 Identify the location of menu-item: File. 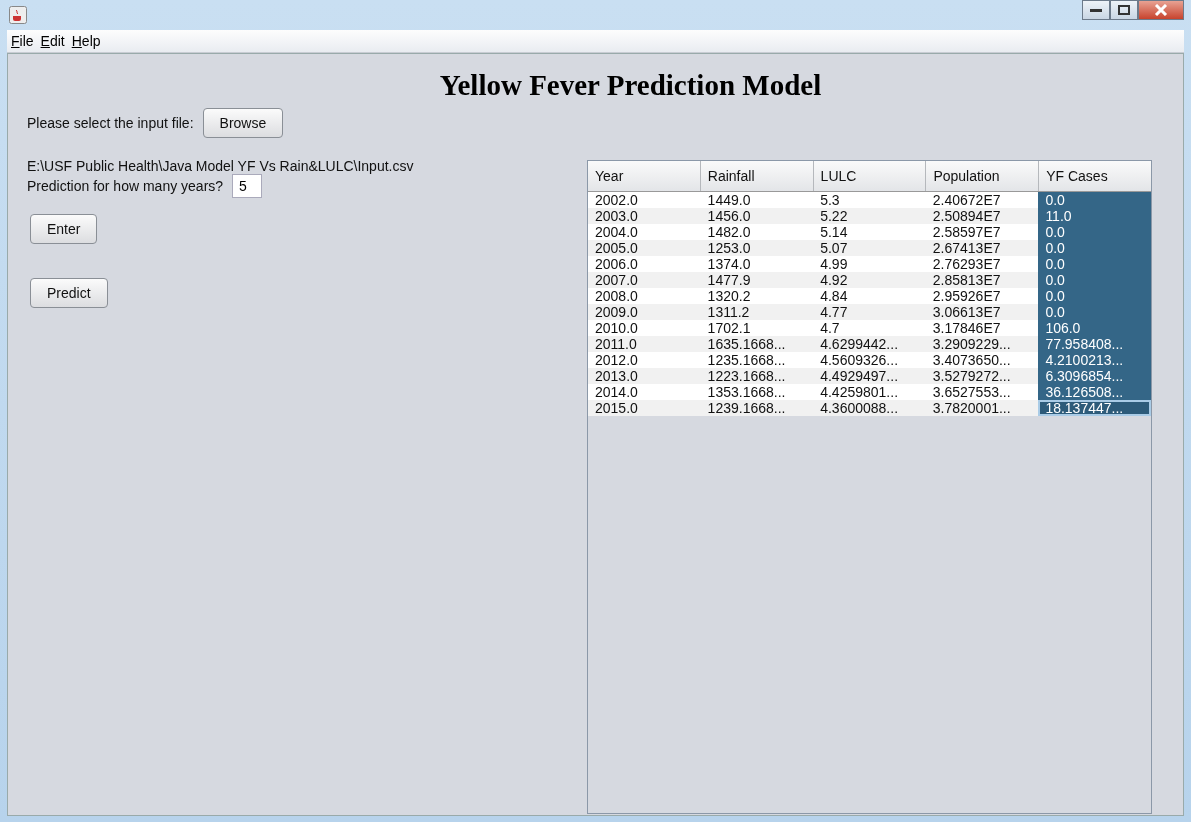
(22, 41).